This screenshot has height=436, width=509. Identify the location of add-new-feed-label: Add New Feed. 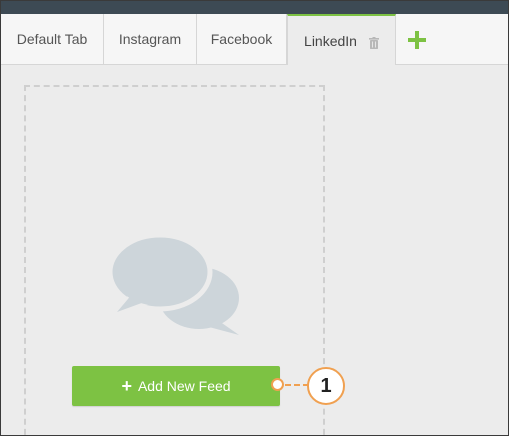
(184, 386).